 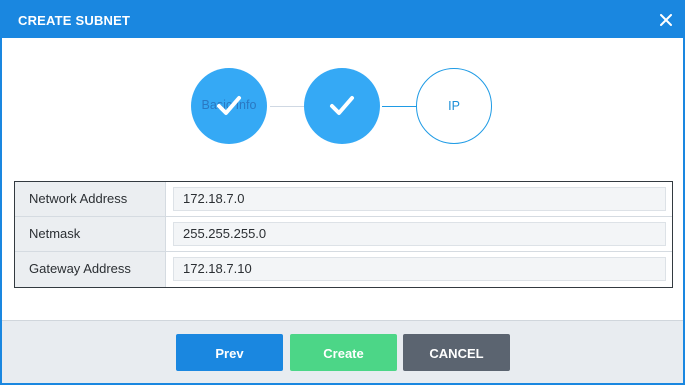 I want to click on close-icon, so click(x=666, y=20).